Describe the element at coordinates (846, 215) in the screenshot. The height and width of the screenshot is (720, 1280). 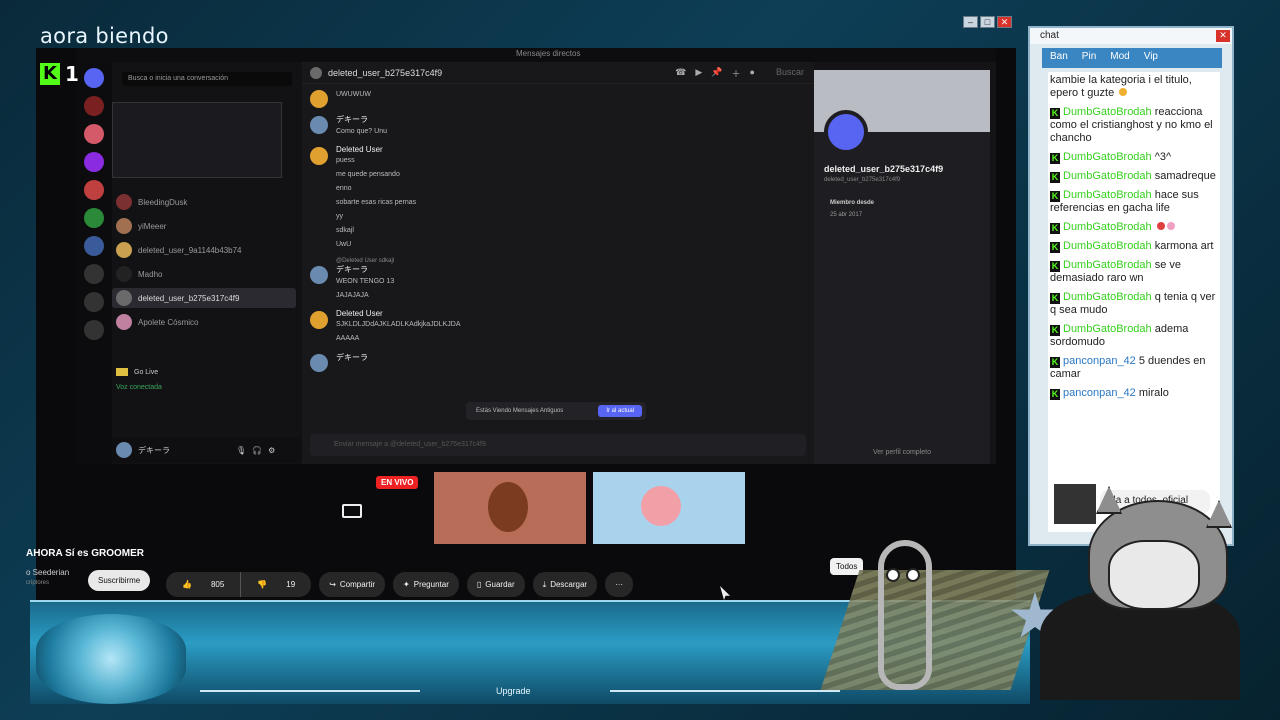
I see `member-since-date: 25 abr 2017` at that location.